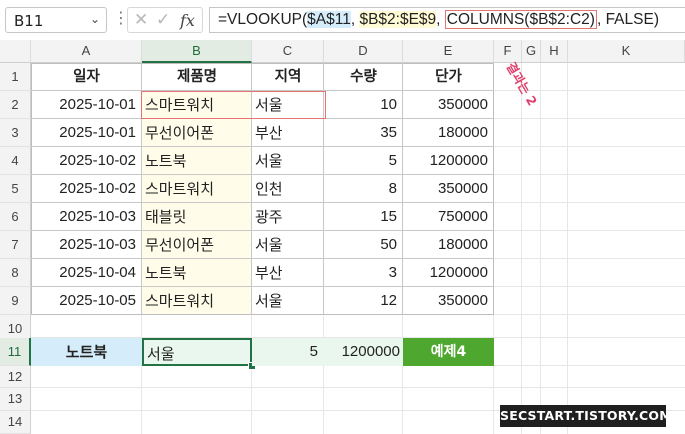 This screenshot has width=685, height=434. I want to click on row-header-2: 2, so click(15, 105).